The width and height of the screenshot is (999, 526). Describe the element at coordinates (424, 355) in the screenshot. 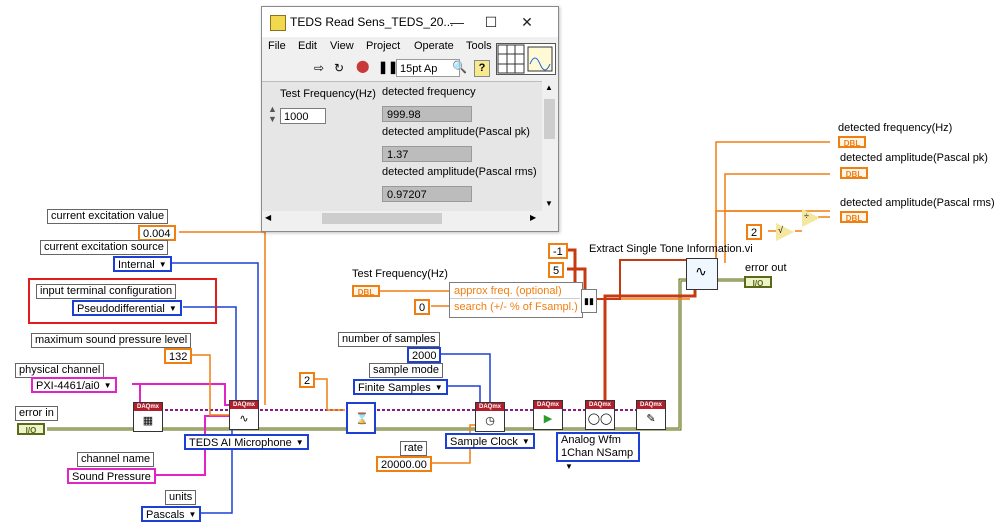

I see `number-of-samples-constant: 2000` at that location.